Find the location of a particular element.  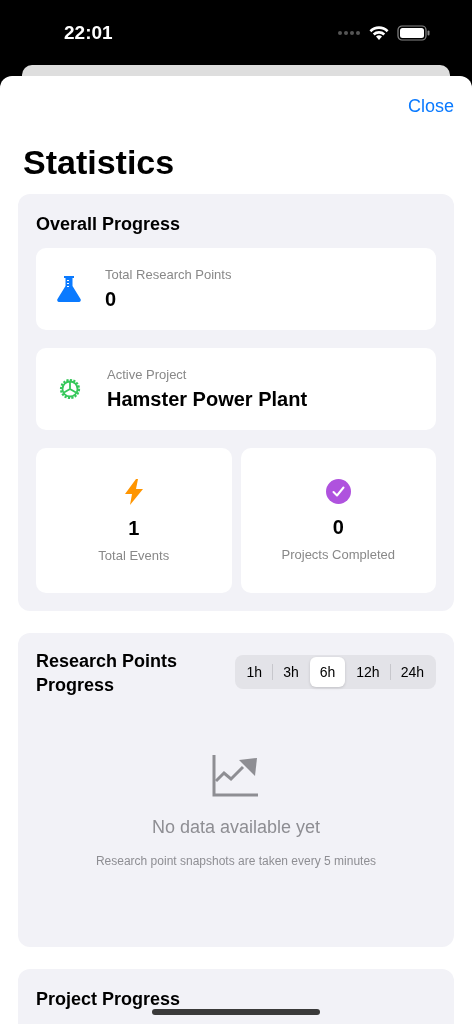

stat-value: 1 is located at coordinates (134, 528).